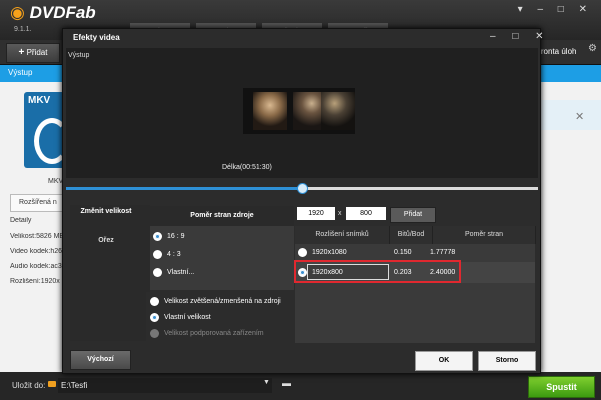 The width and height of the screenshot is (601, 400). I want to click on times-label: x, so click(340, 213).